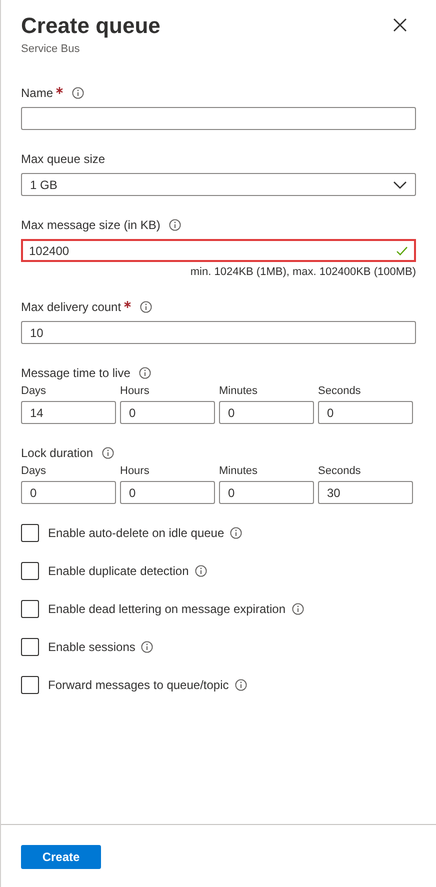  I want to click on field-label: Max delivery count, so click(71, 307).